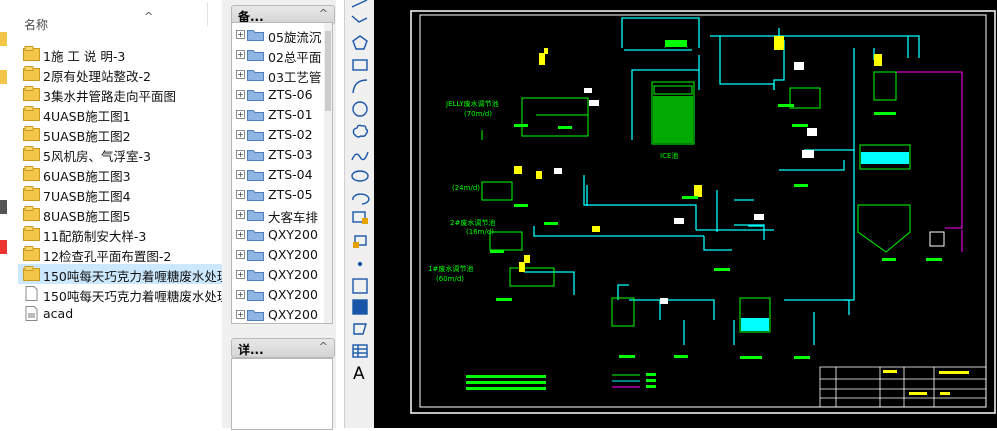  I want to click on folder-tree-item: +05旋流沉, so click(278, 35).